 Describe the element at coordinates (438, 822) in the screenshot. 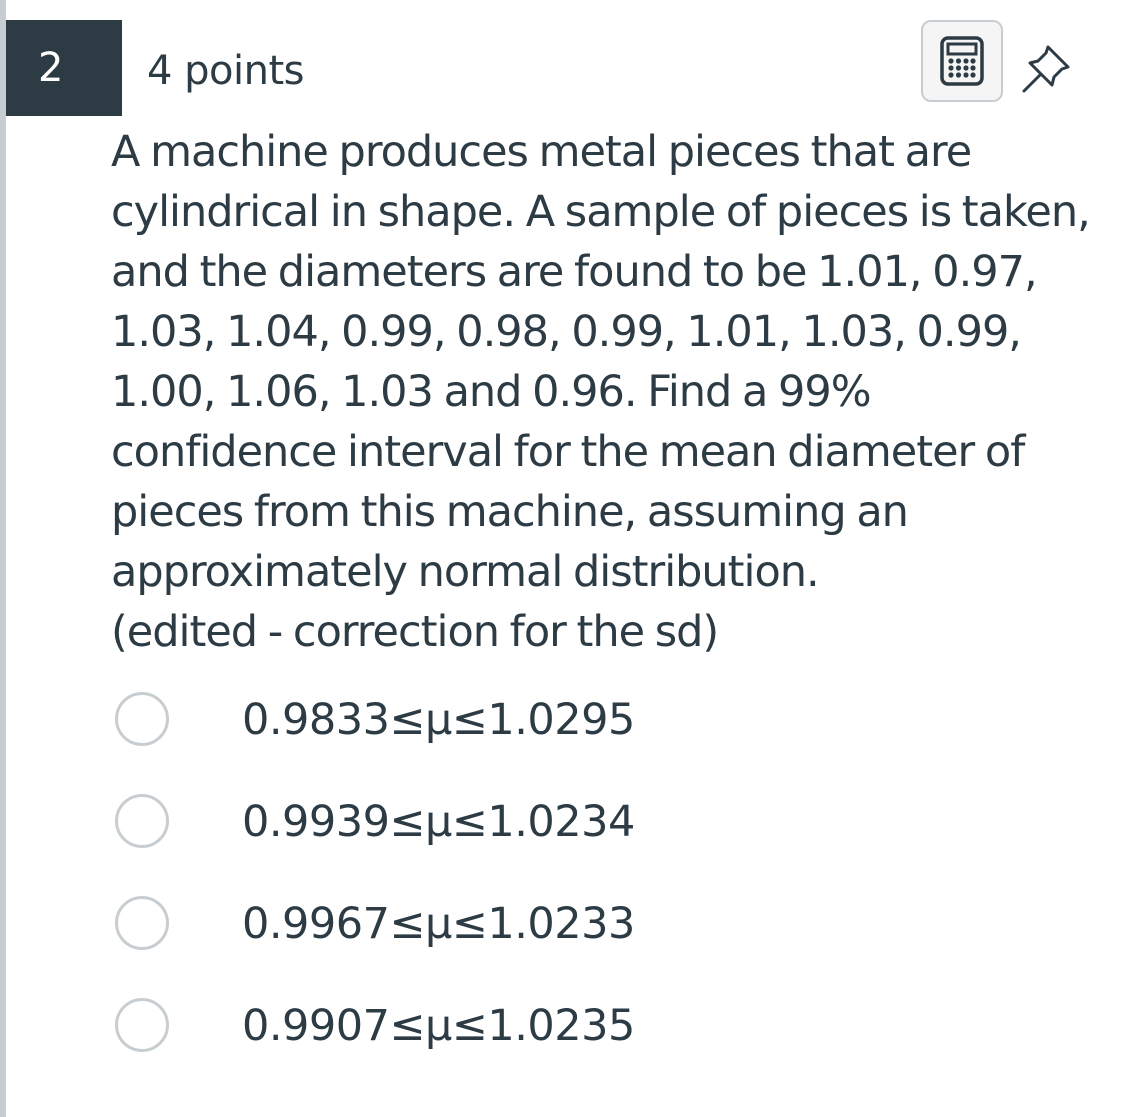

I see `answer-option-label: 0.9939≤μ≤1.0234` at that location.